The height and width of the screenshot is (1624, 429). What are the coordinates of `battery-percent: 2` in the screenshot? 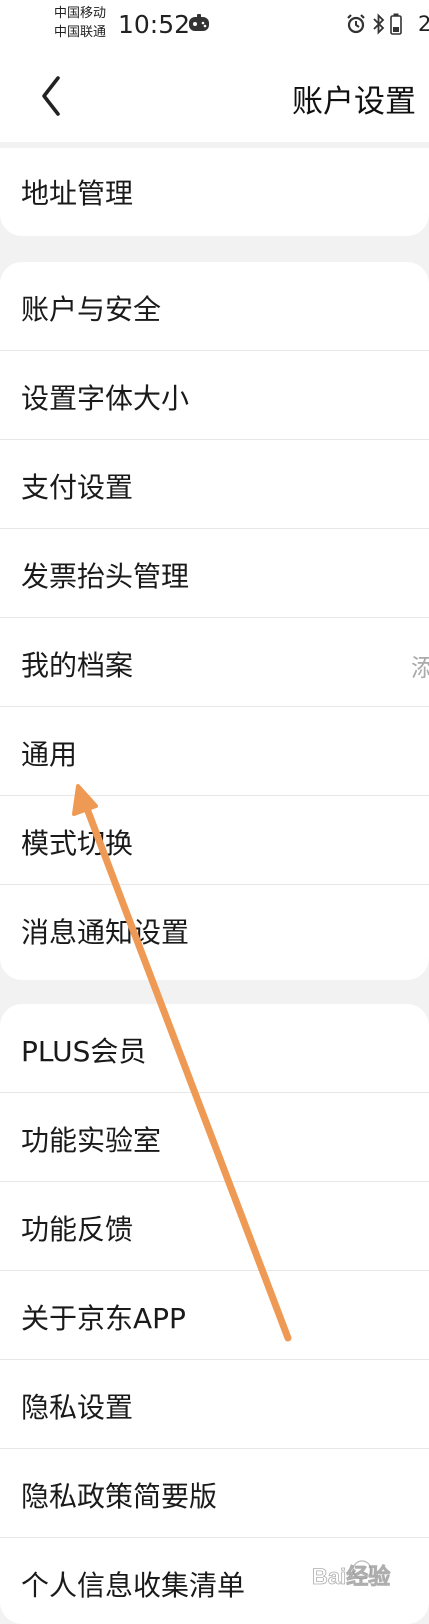 It's located at (423, 24).